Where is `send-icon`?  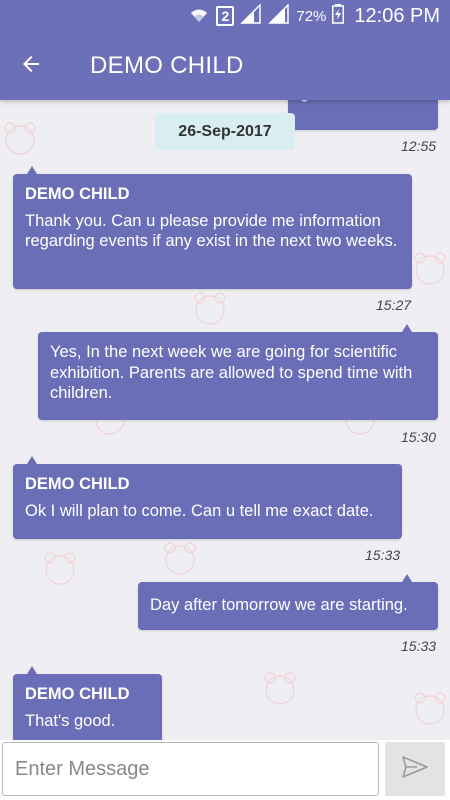
send-icon is located at coordinates (415, 769).